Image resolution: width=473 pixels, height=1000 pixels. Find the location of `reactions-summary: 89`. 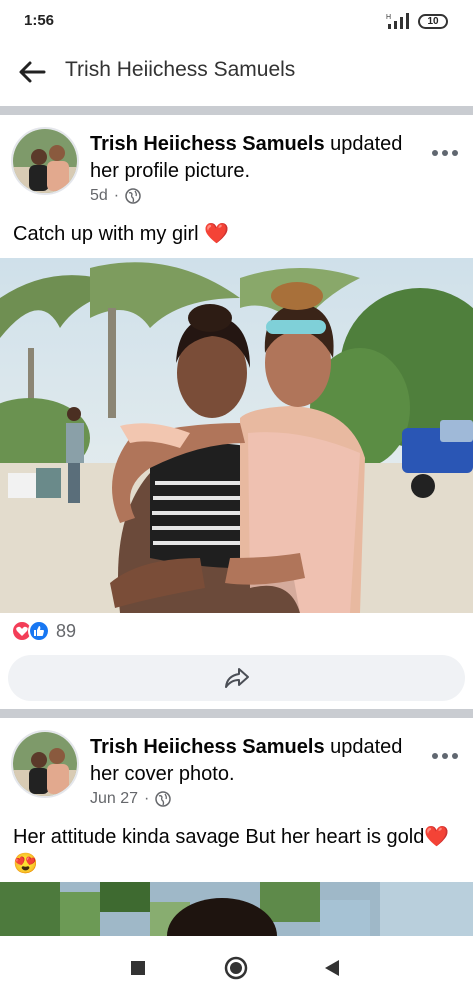

reactions-summary: 89 is located at coordinates (43, 631).